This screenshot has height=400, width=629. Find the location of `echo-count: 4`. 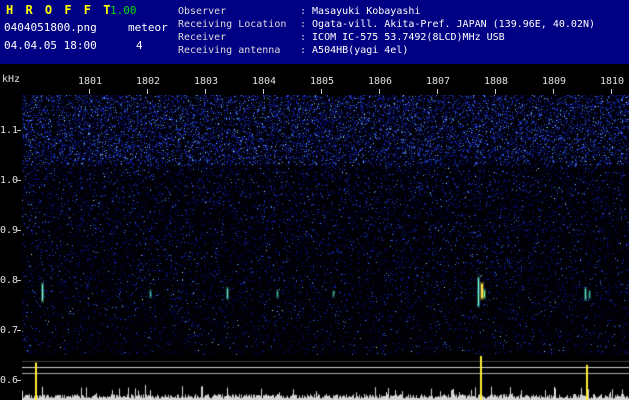

echo-count: 4 is located at coordinates (139, 45).